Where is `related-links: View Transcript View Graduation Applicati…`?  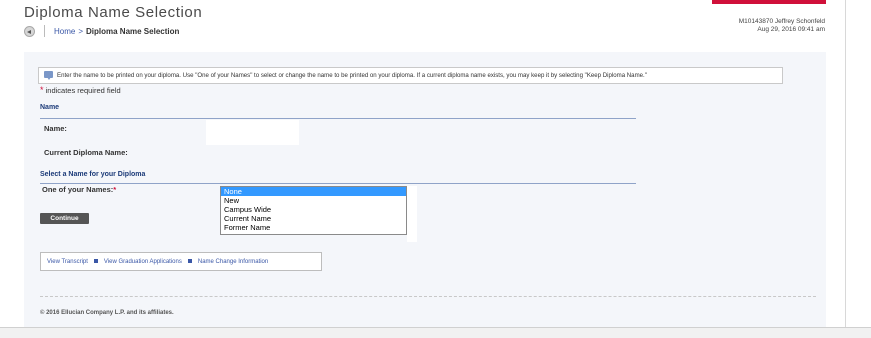
related-links: View Transcript View Graduation Applicati… is located at coordinates (181, 261).